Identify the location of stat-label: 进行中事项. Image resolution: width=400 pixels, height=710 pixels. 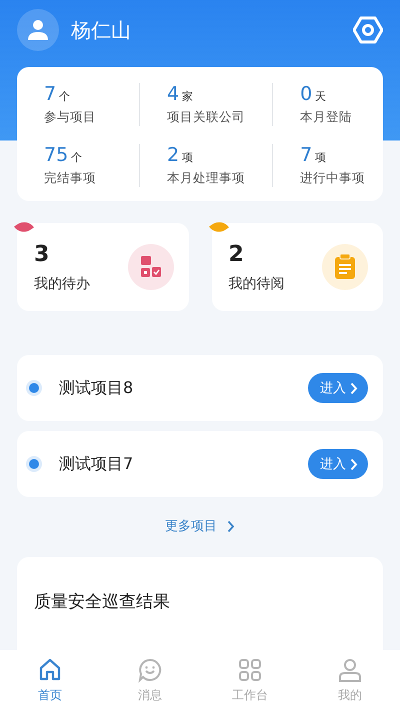
(333, 178).